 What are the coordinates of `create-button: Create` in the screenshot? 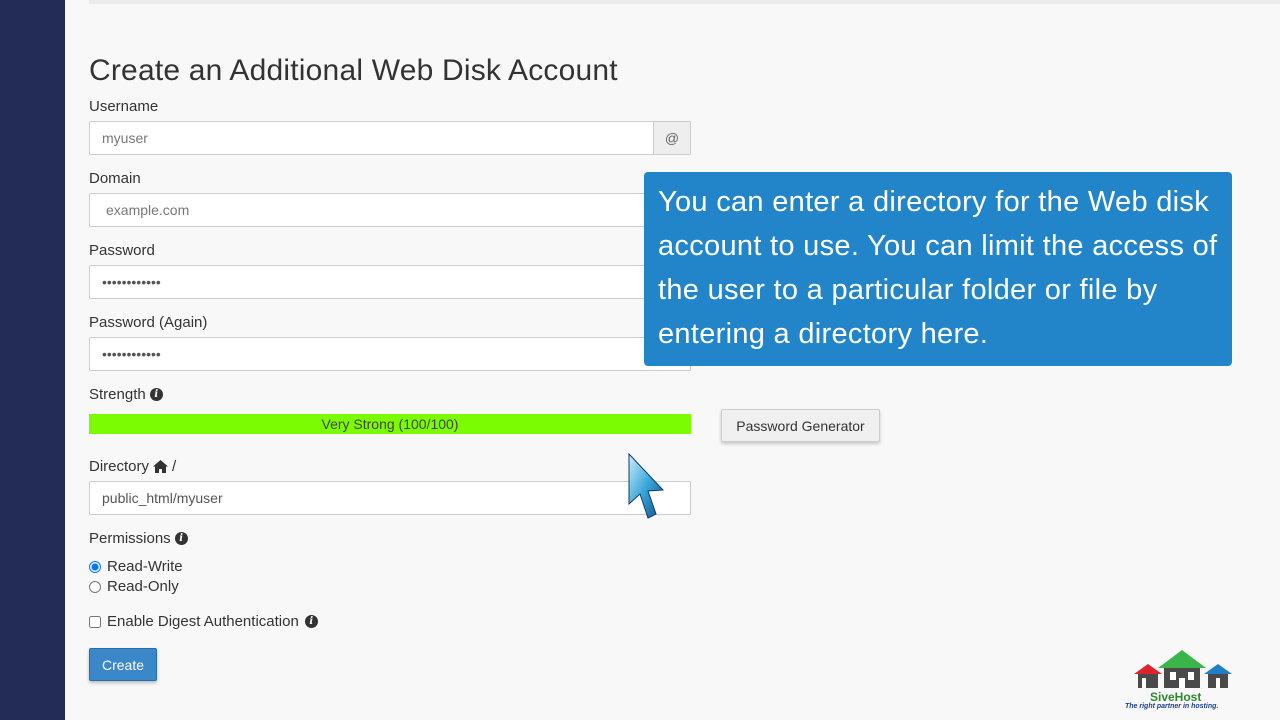 It's located at (123, 664).